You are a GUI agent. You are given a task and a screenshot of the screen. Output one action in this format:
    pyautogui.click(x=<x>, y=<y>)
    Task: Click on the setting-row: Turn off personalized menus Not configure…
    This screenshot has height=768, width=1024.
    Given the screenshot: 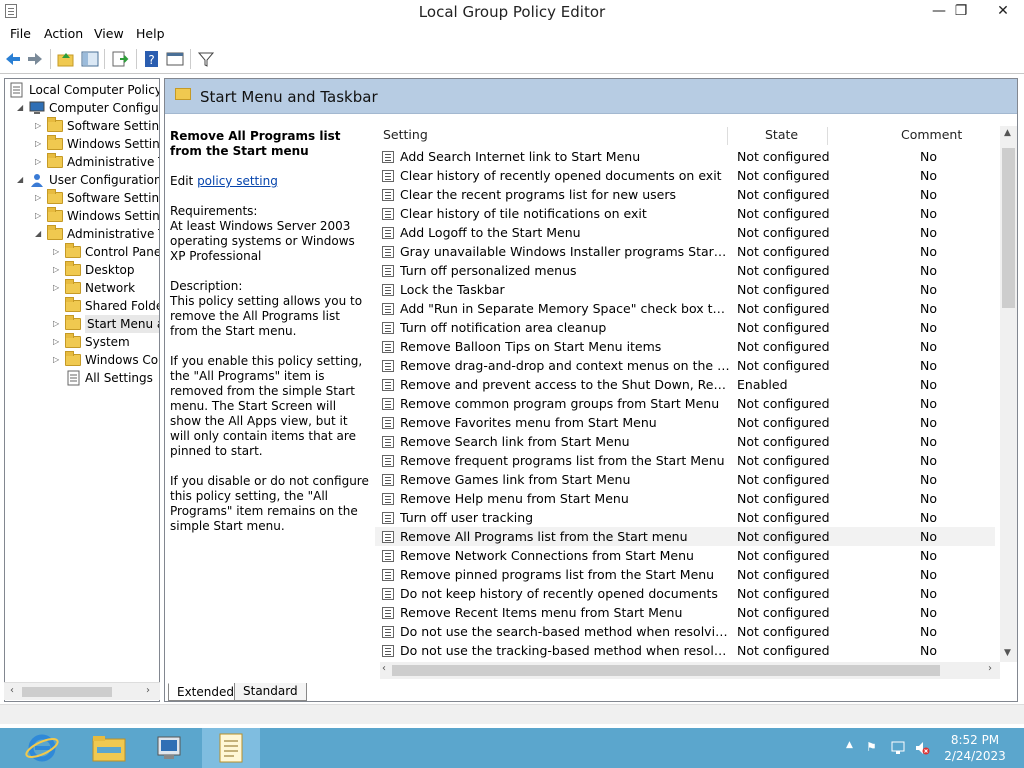 What is the action you would take?
    pyautogui.click(x=685, y=270)
    